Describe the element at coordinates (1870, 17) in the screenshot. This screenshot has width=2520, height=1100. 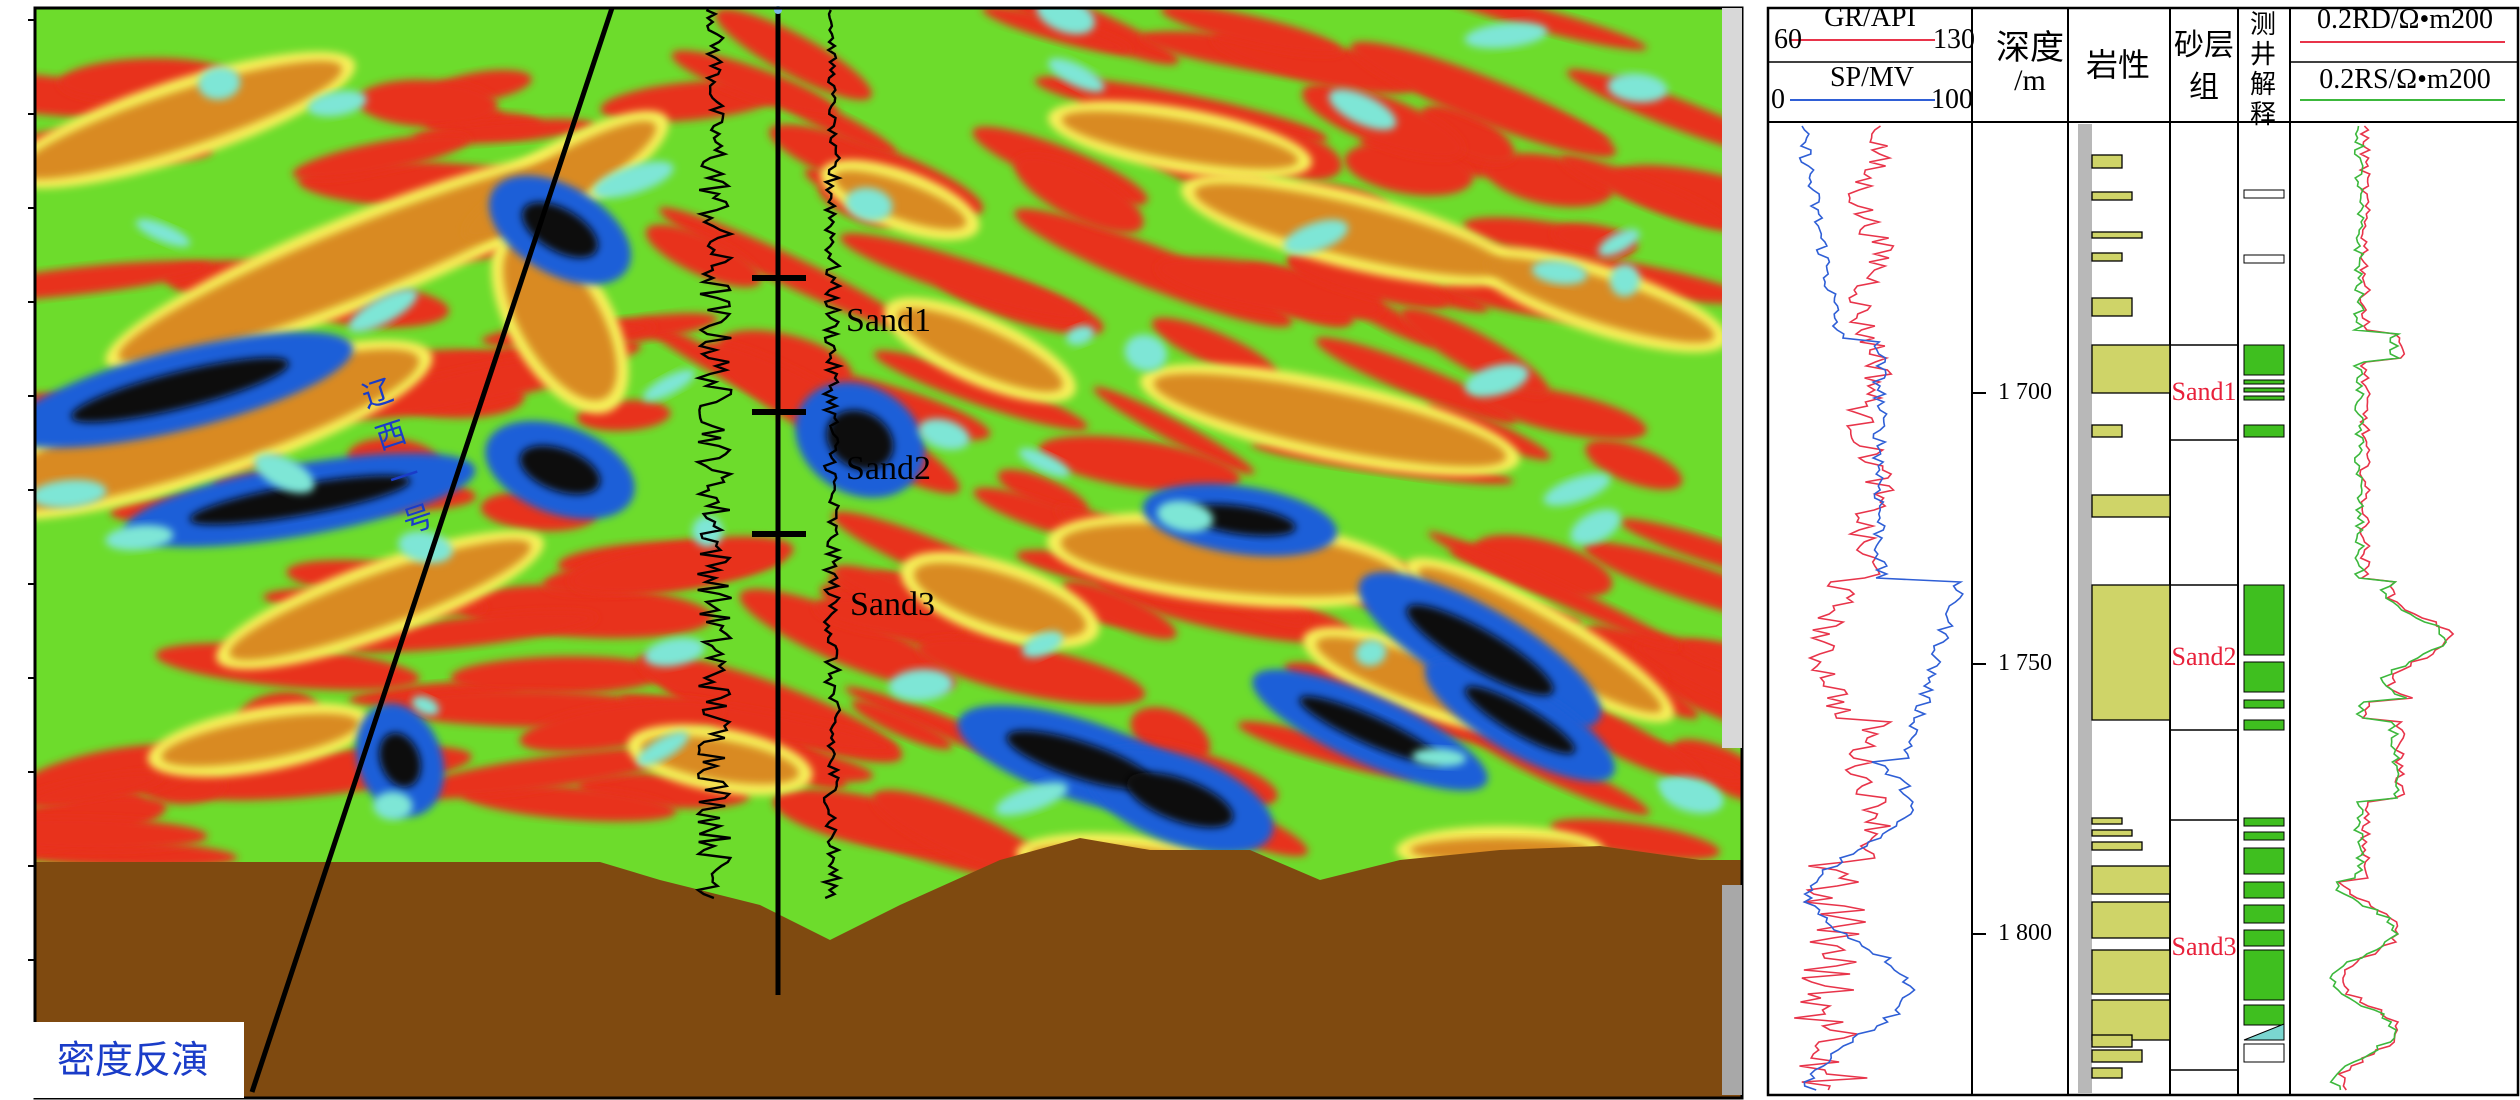
I see `gr-label: GR/API` at that location.